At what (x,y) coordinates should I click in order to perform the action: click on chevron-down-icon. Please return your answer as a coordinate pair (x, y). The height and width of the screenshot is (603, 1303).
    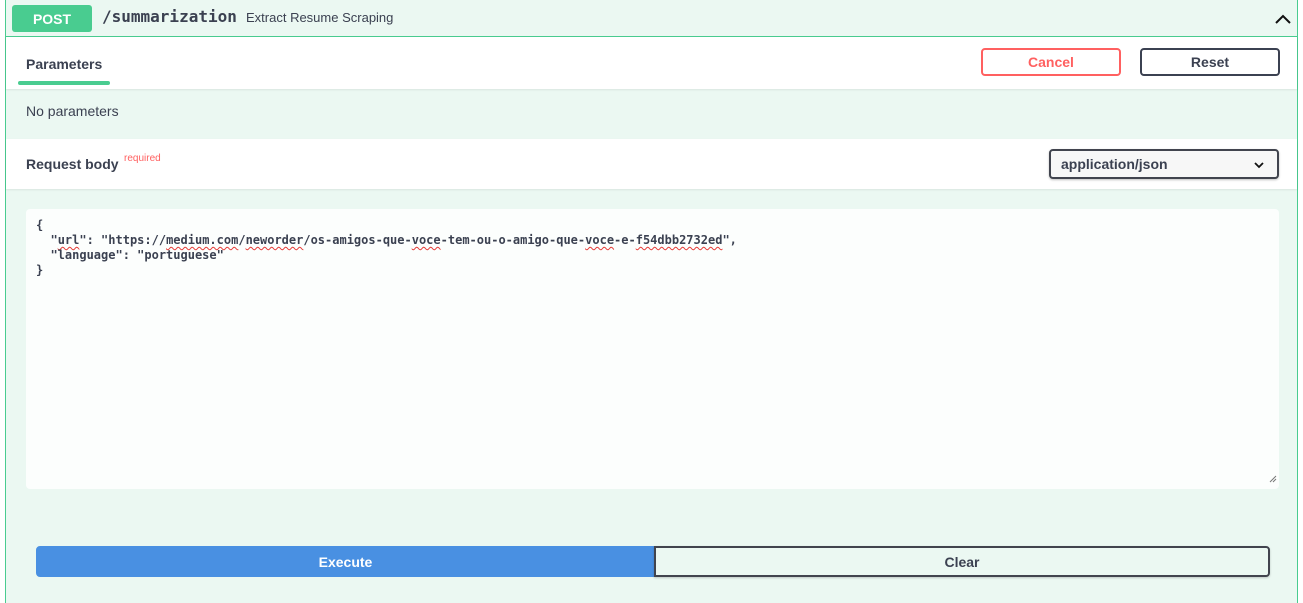
    Looking at the image, I should click on (1259, 166).